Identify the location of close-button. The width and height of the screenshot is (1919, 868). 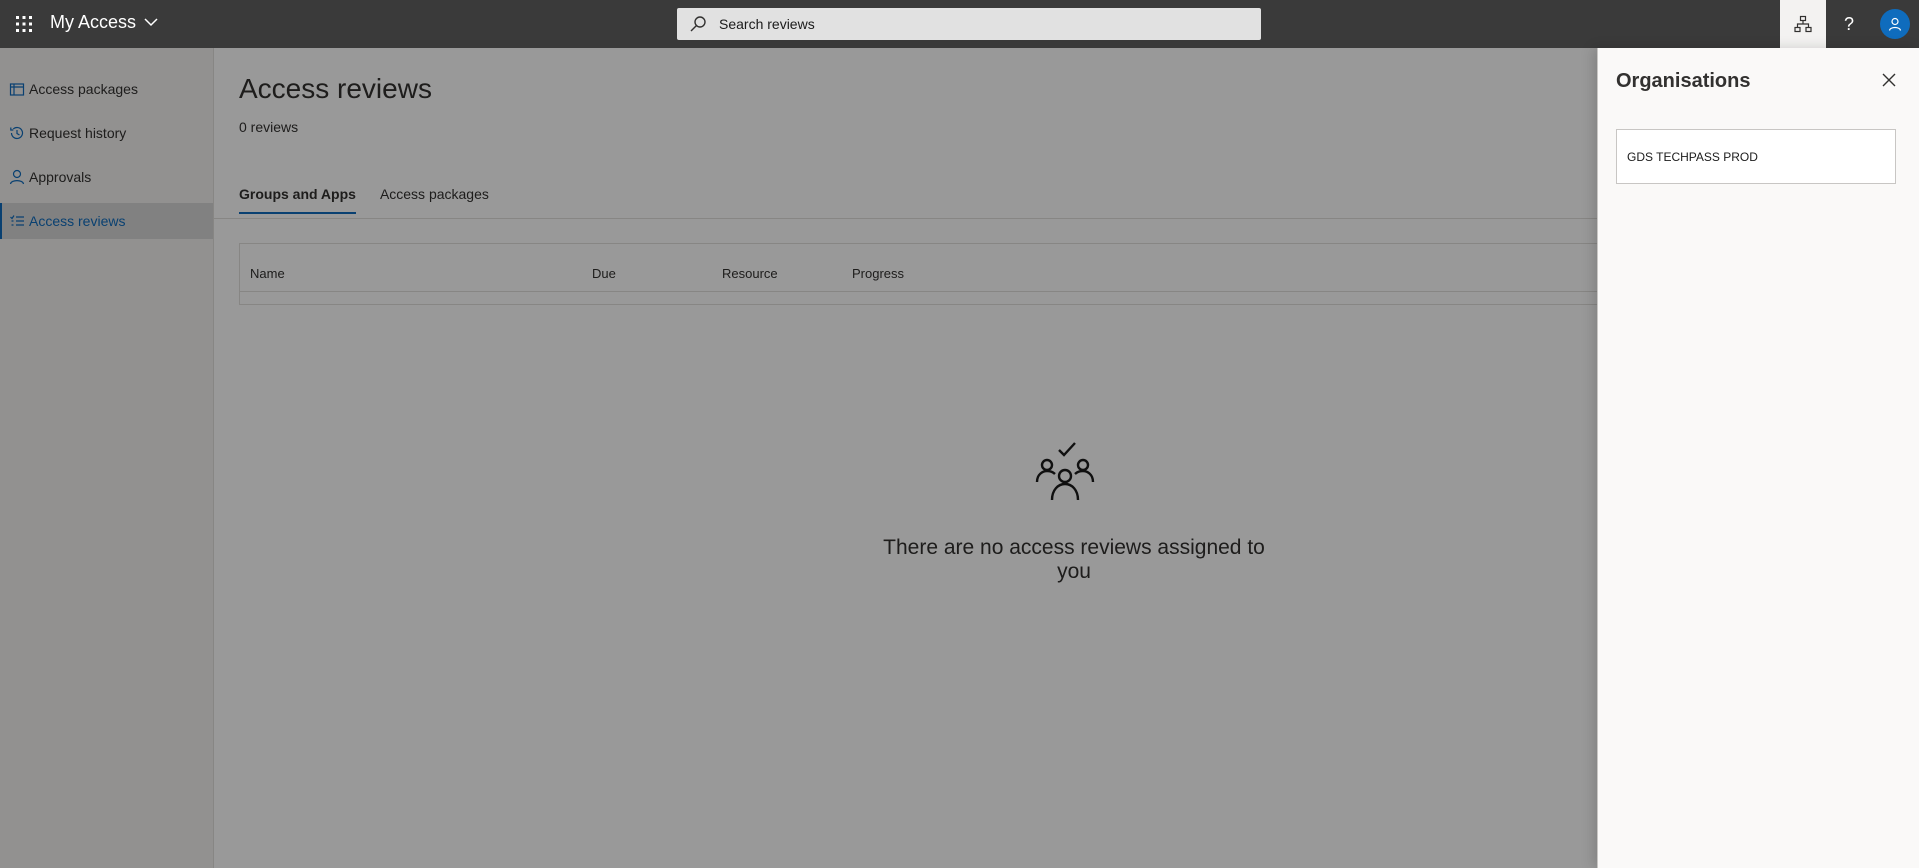
(1889, 80).